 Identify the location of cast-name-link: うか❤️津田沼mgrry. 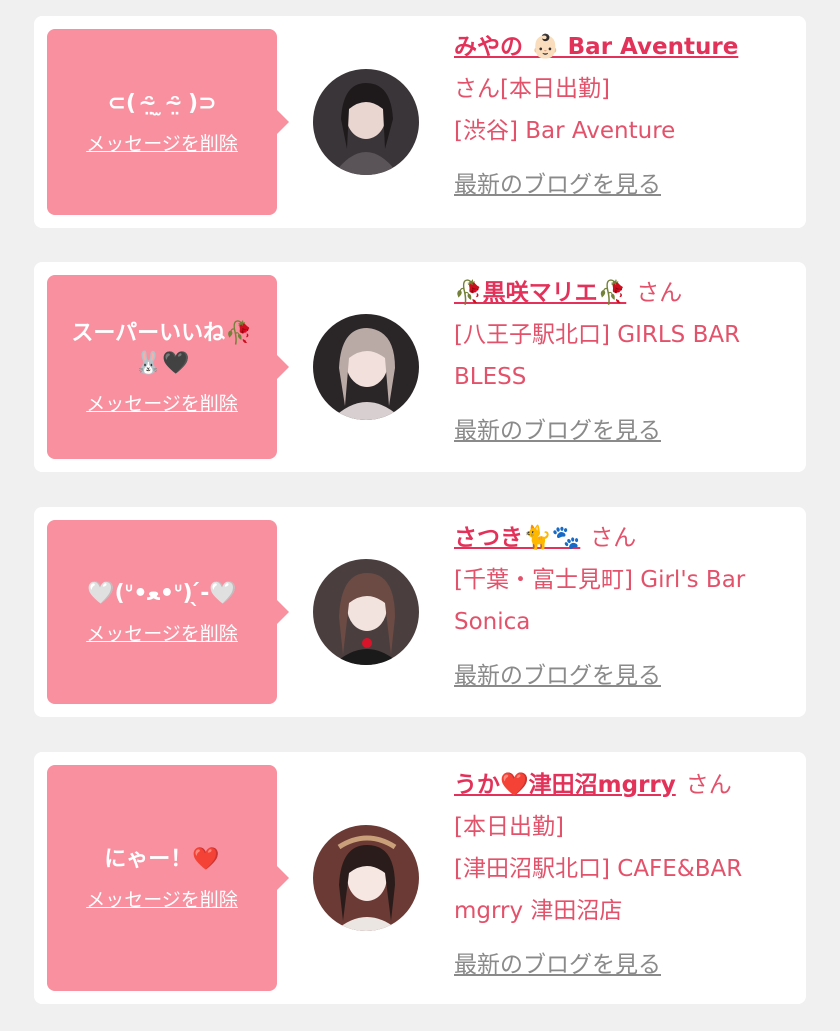
(565, 785).